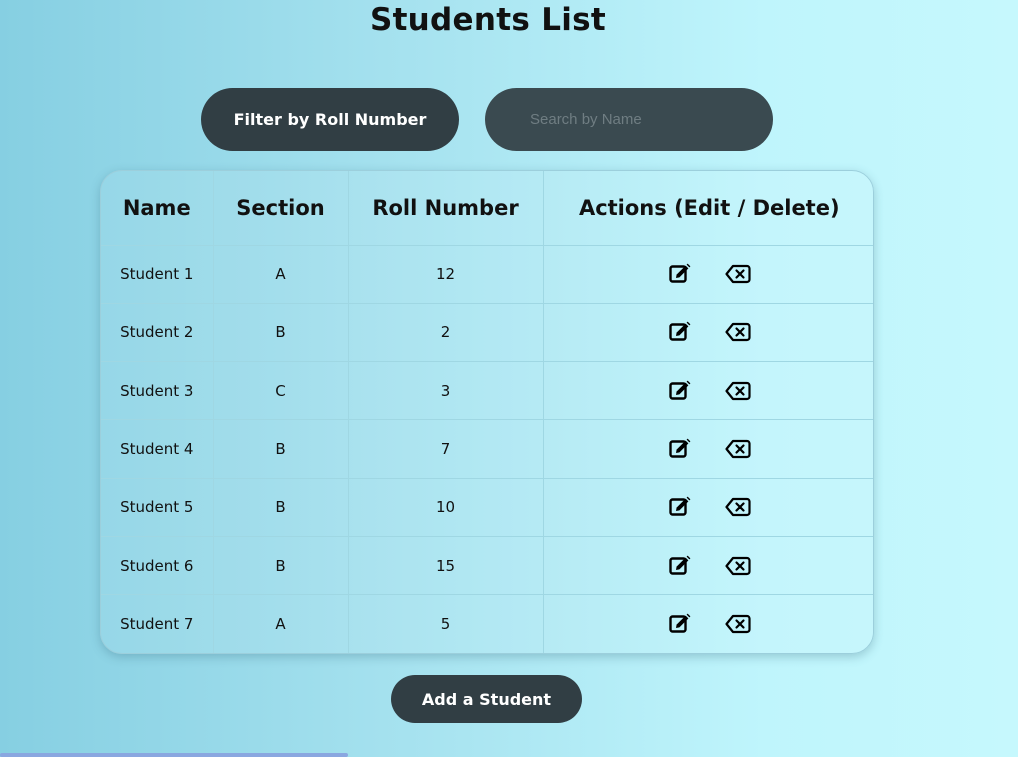 This screenshot has height=757, width=1018. I want to click on student-roll-number-cell: 5, so click(445, 623).